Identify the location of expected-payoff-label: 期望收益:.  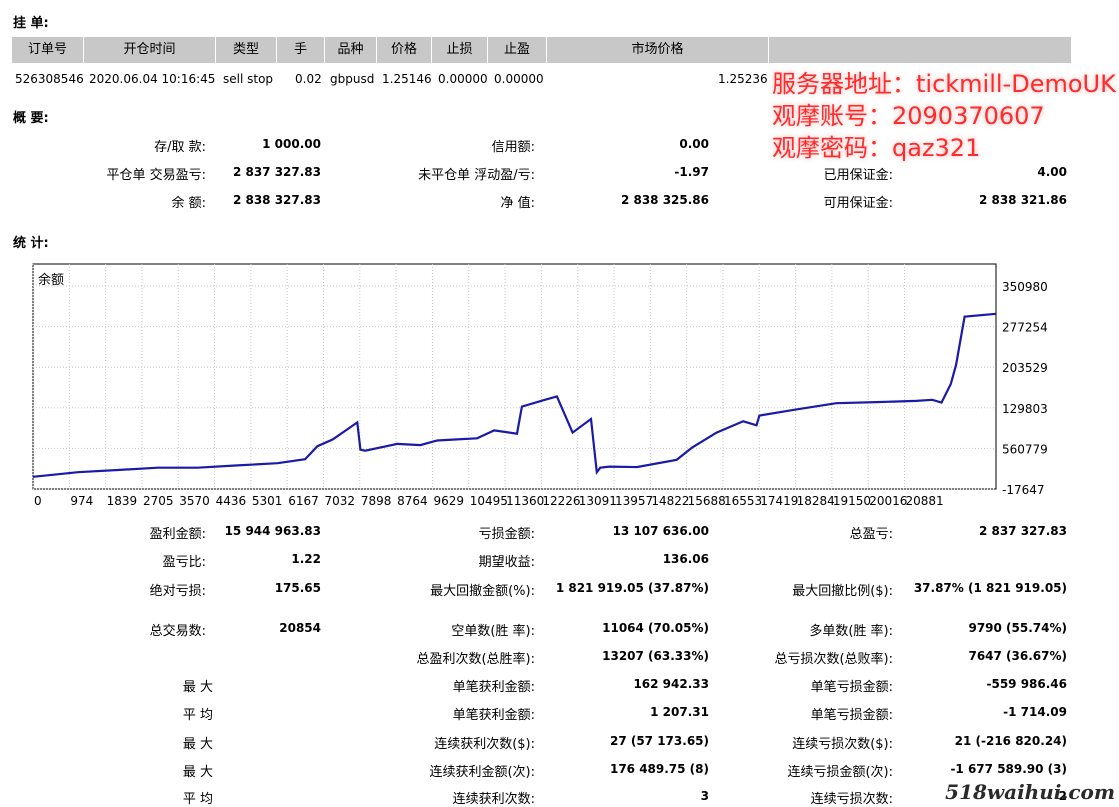
(506, 562).